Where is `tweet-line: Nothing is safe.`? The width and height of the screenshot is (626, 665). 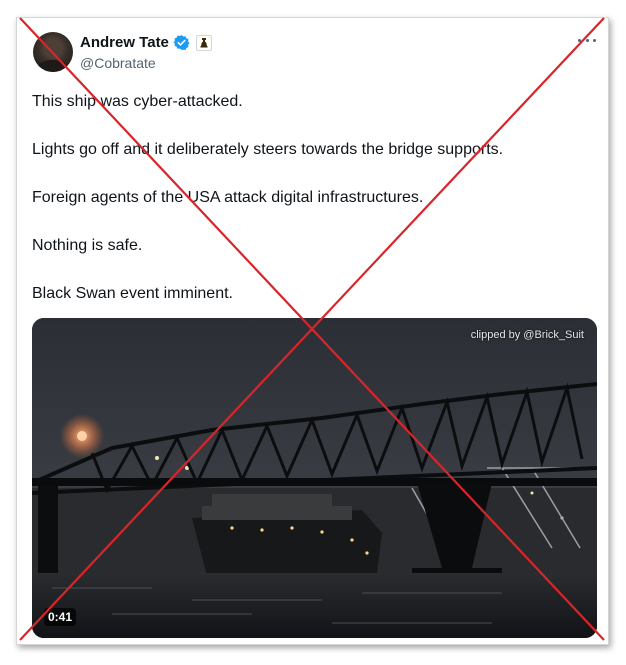 tweet-line: Nothing is safe. is located at coordinates (87, 245).